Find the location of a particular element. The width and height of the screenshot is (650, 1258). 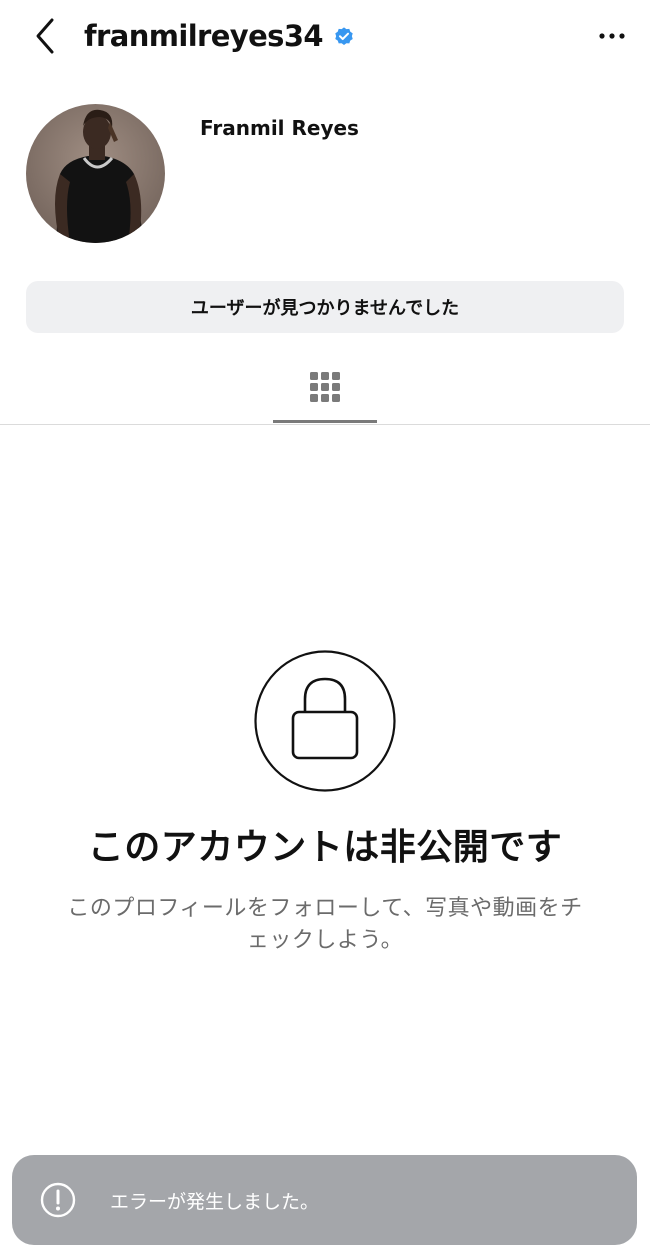

error-toast: エラーが発生しました。 is located at coordinates (324, 1200).